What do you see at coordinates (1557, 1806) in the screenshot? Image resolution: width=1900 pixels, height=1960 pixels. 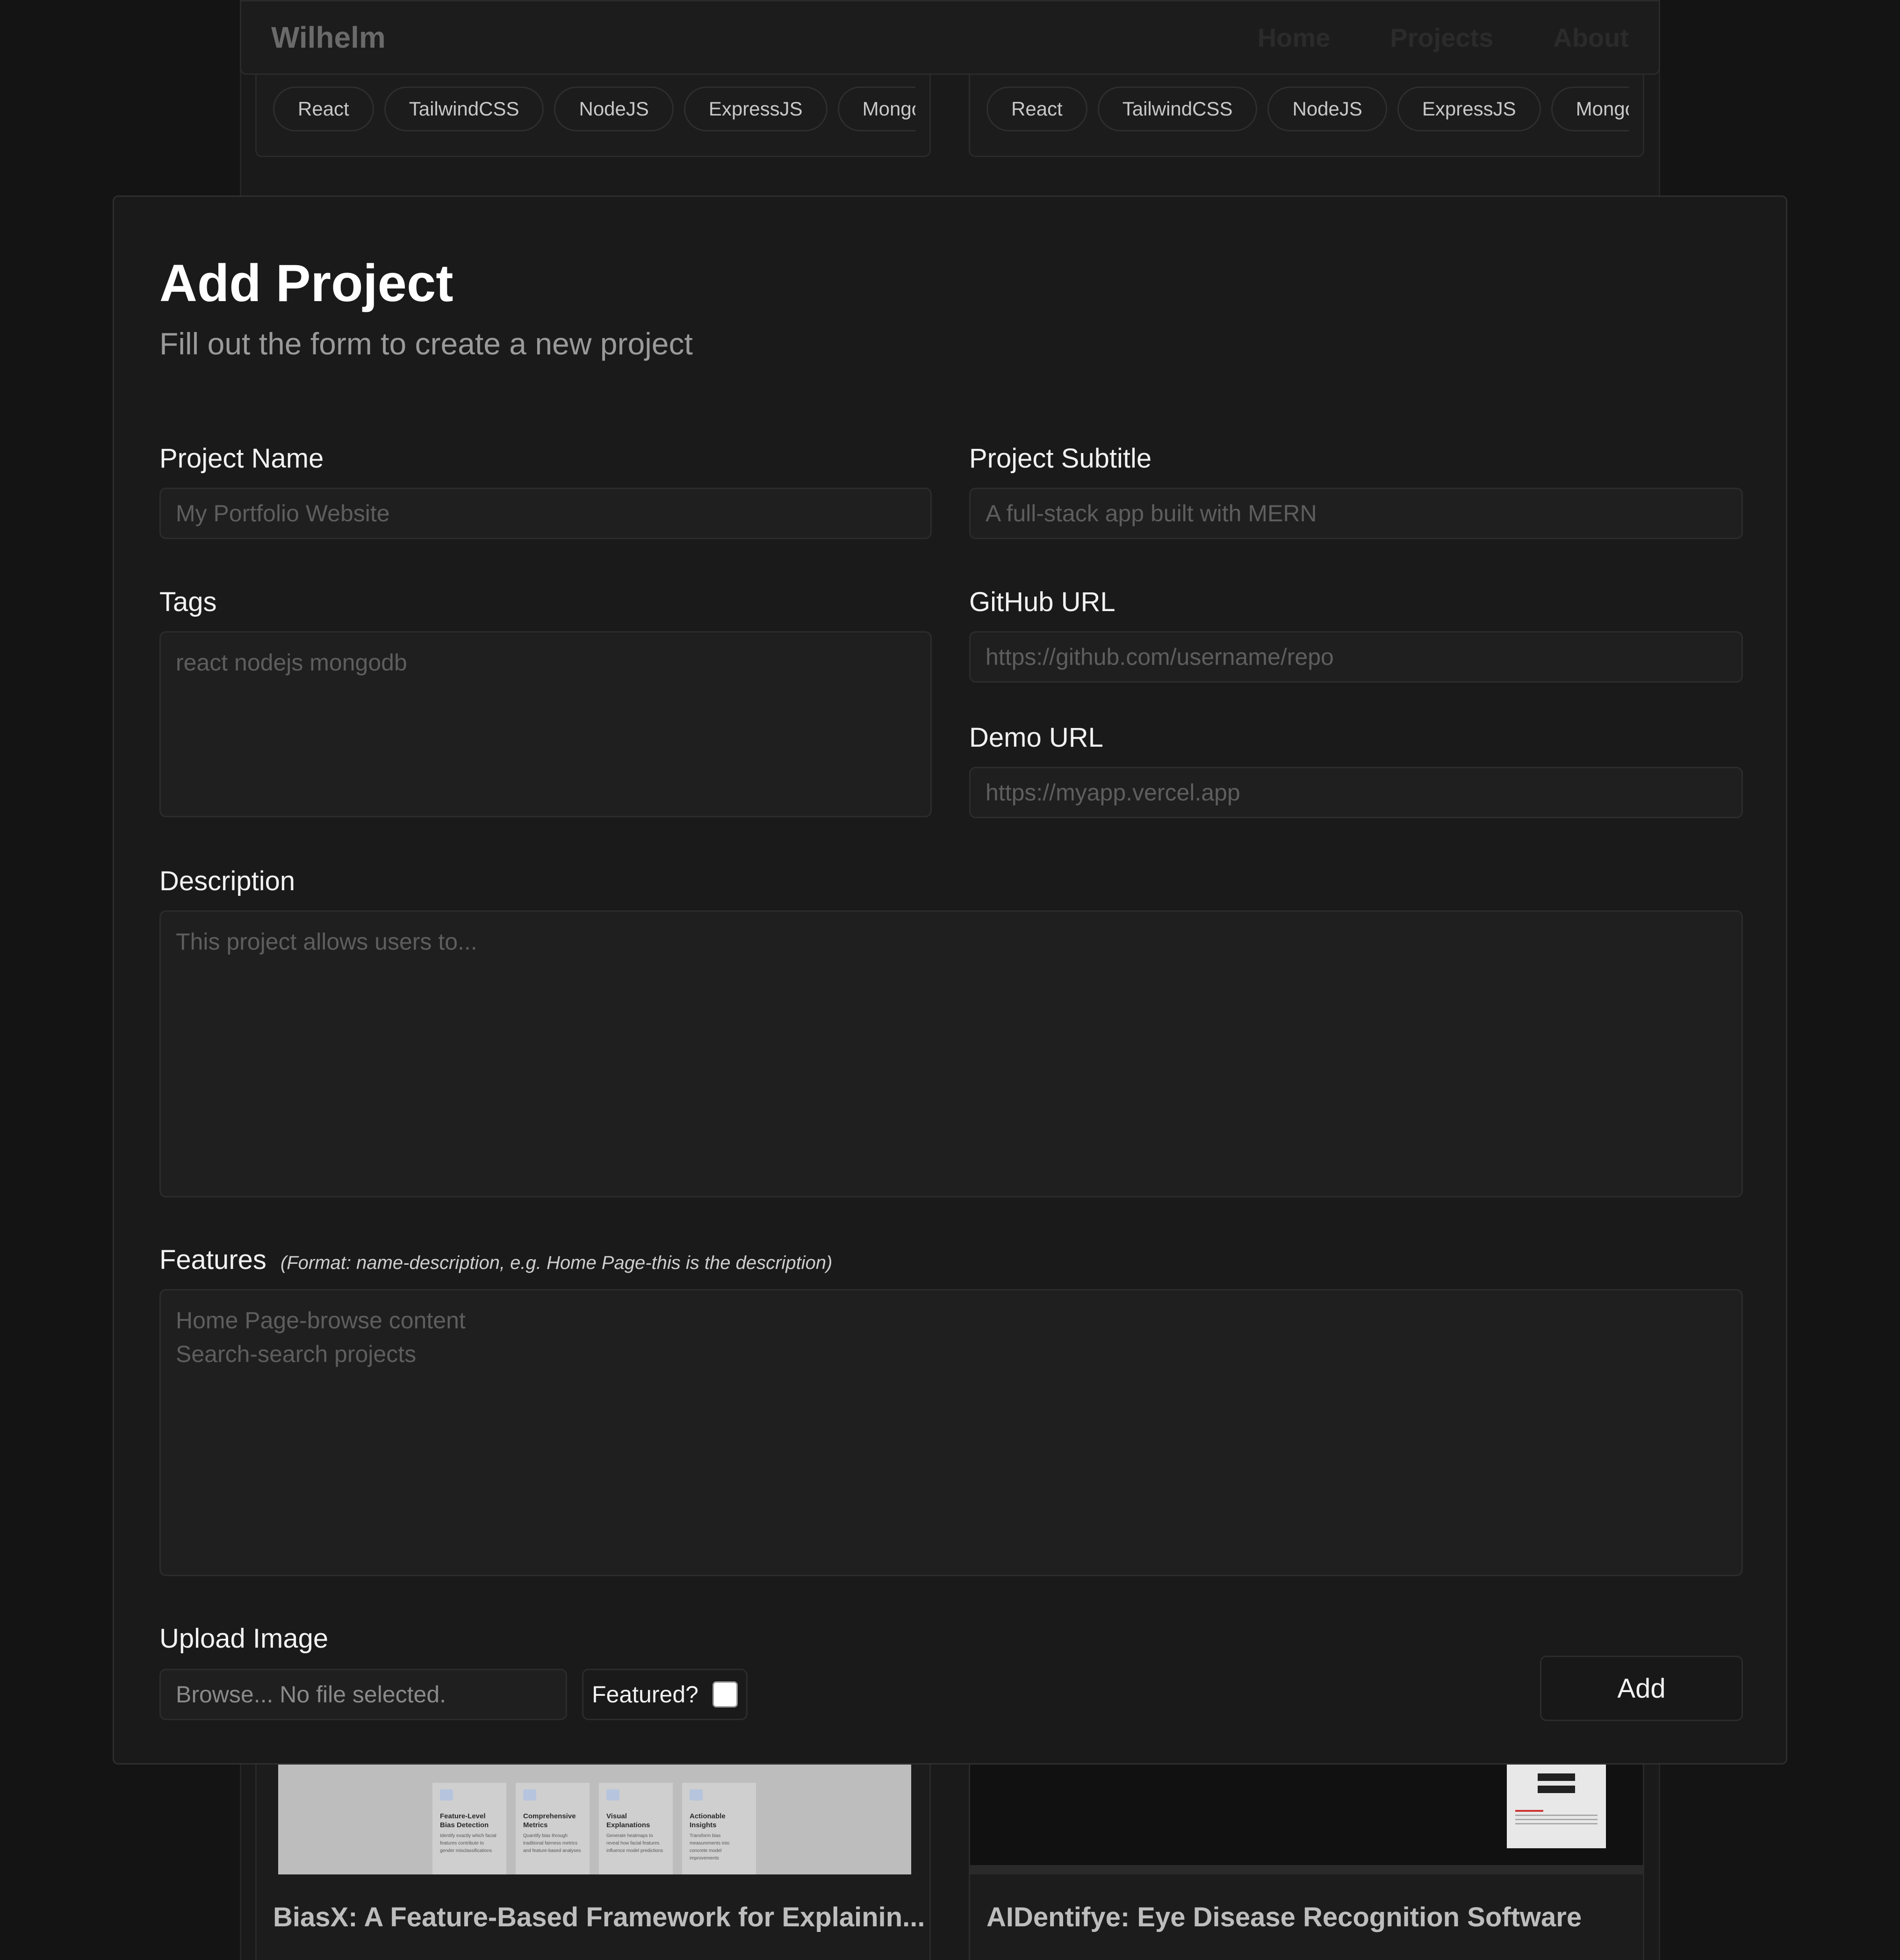 I see `thumbnail-document` at bounding box center [1557, 1806].